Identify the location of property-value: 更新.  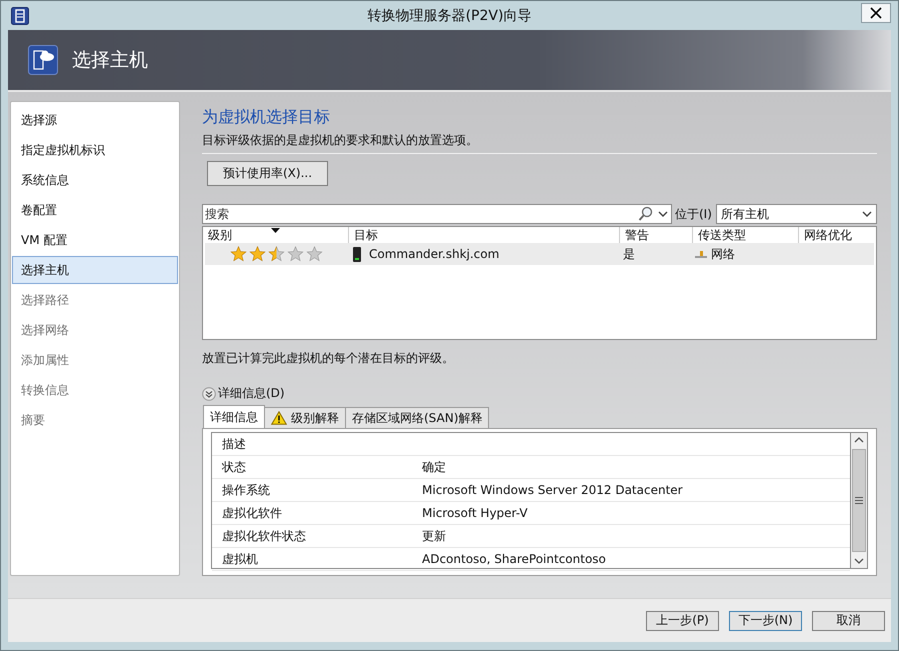
(434, 536).